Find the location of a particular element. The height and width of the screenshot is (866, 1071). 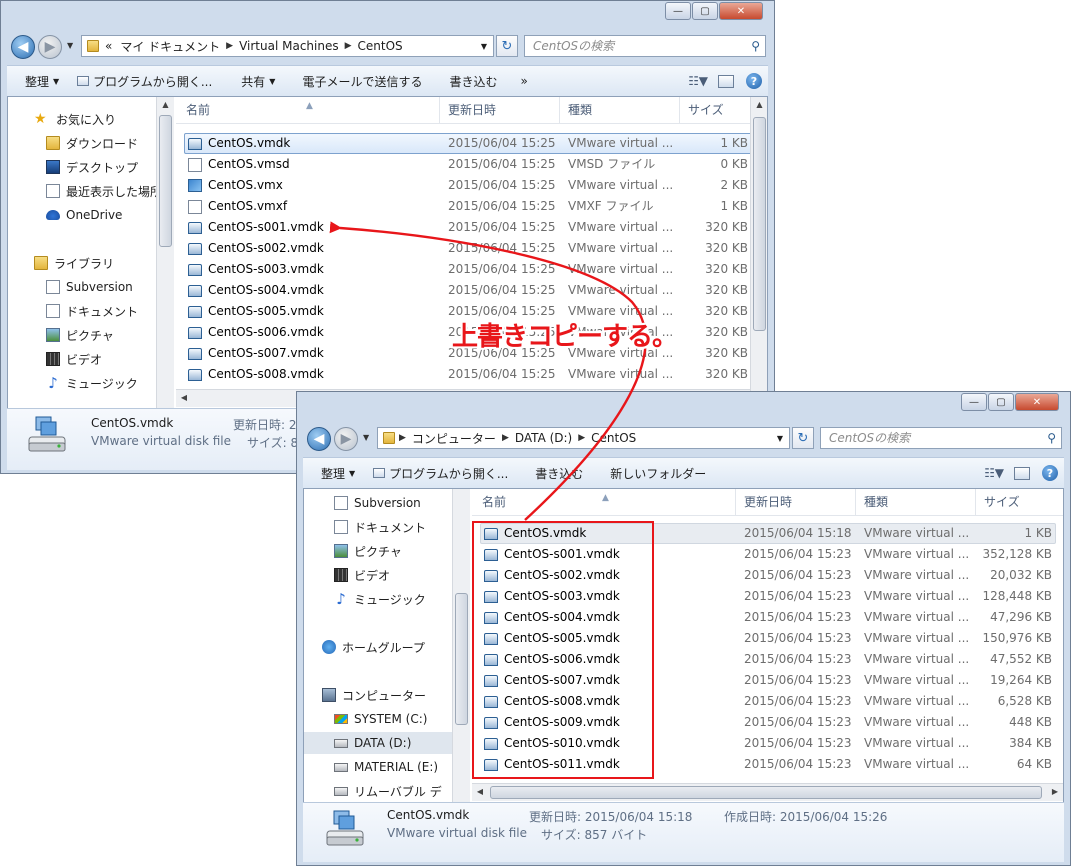

file-list-scrollbar: ▲ ▼ is located at coordinates (758, 253).